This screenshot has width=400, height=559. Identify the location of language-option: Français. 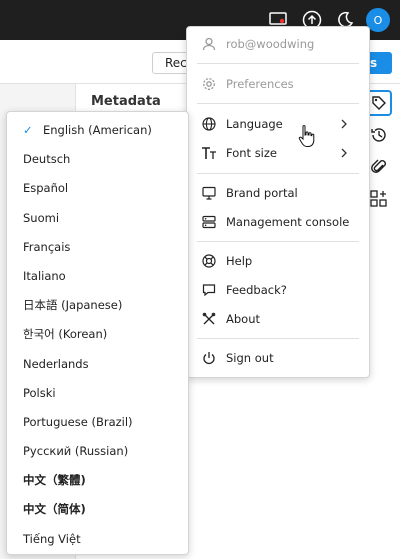
(97, 247).